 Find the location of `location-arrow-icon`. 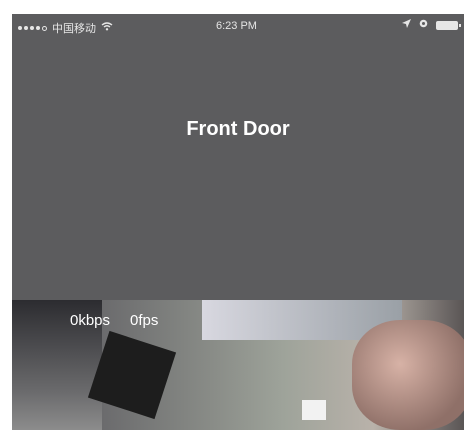

location-arrow-icon is located at coordinates (406, 25).